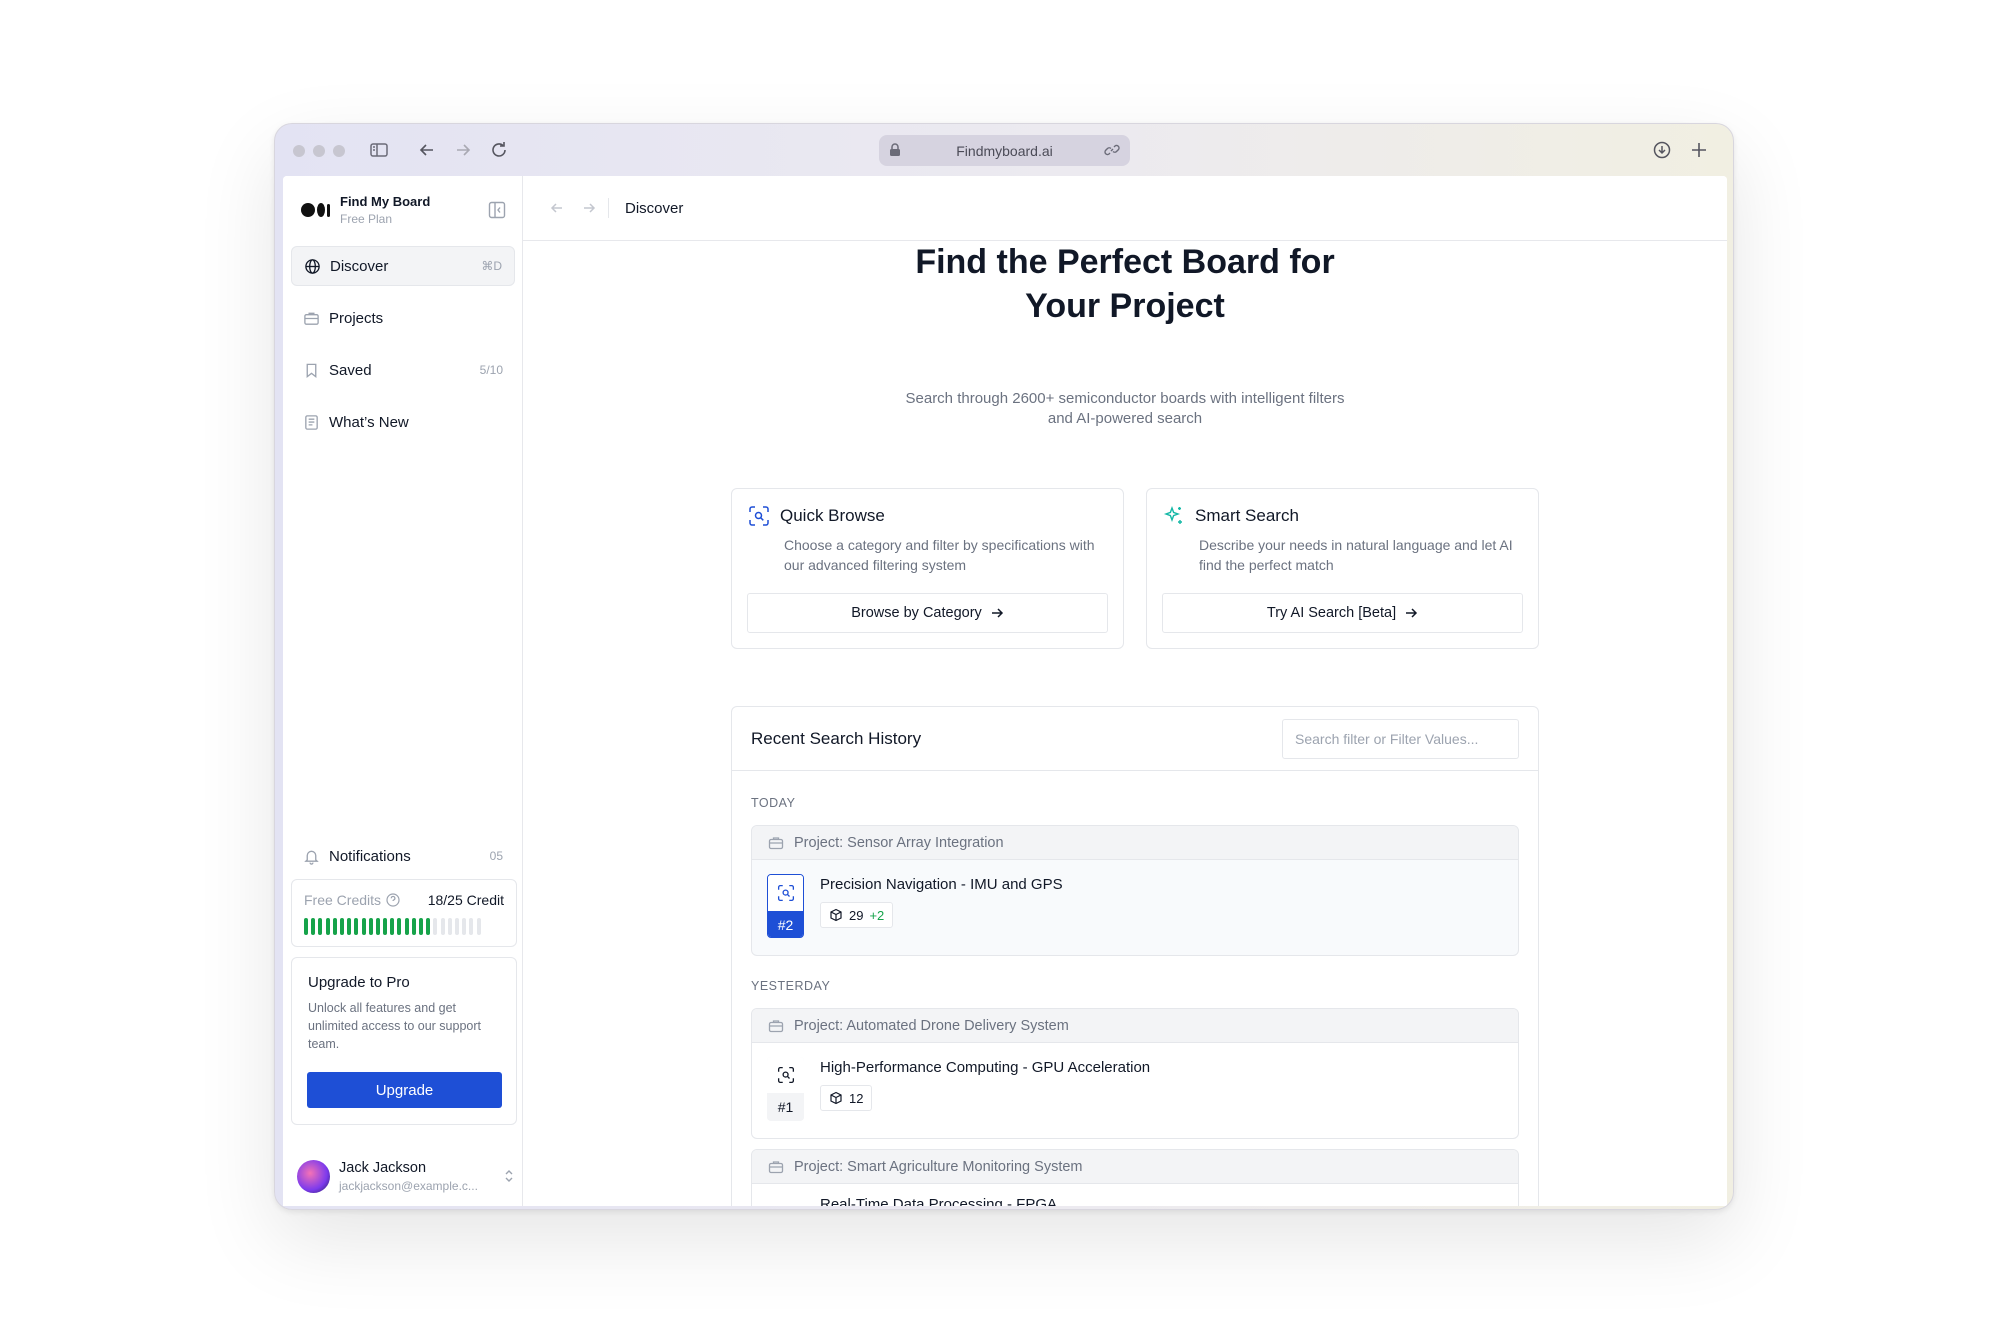 This screenshot has width=2000, height=1330. What do you see at coordinates (608, 208) in the screenshot?
I see `divider` at bounding box center [608, 208].